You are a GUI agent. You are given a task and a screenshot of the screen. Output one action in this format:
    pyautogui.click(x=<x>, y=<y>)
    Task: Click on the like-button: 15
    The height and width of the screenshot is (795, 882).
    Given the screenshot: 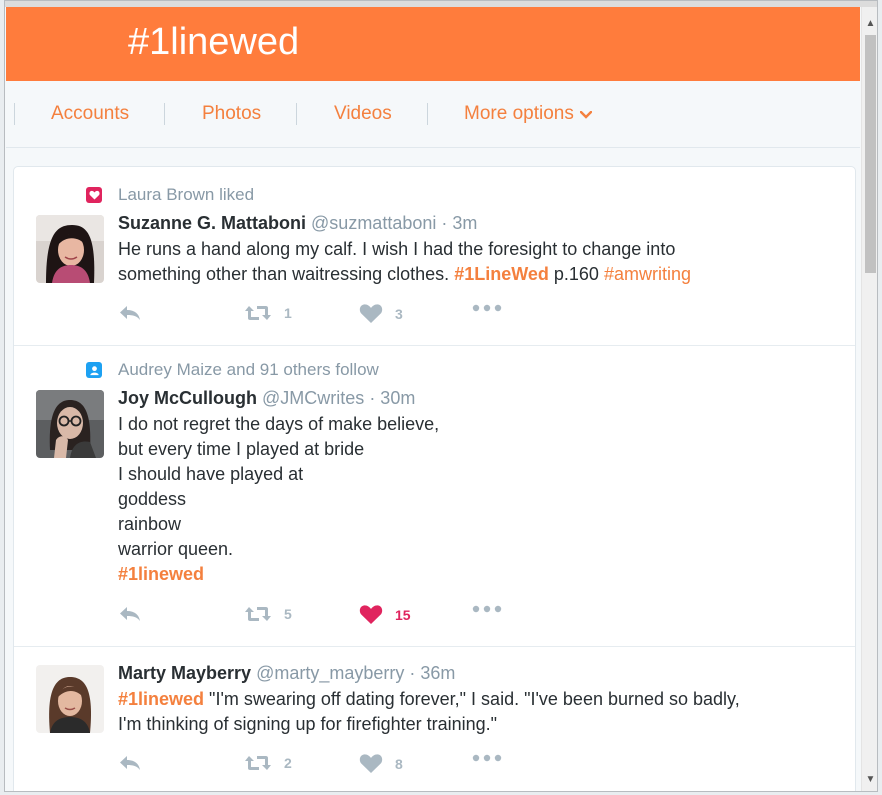 What is the action you would take?
    pyautogui.click(x=385, y=614)
    